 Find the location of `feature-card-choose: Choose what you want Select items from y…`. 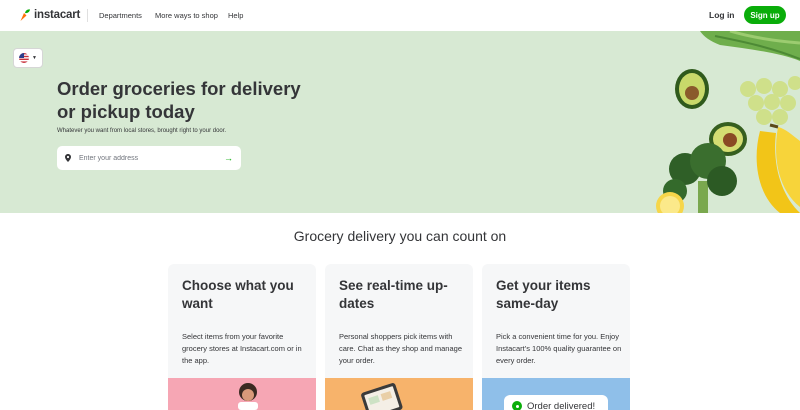

feature-card-choose: Choose what you want Select items from y… is located at coordinates (242, 337).